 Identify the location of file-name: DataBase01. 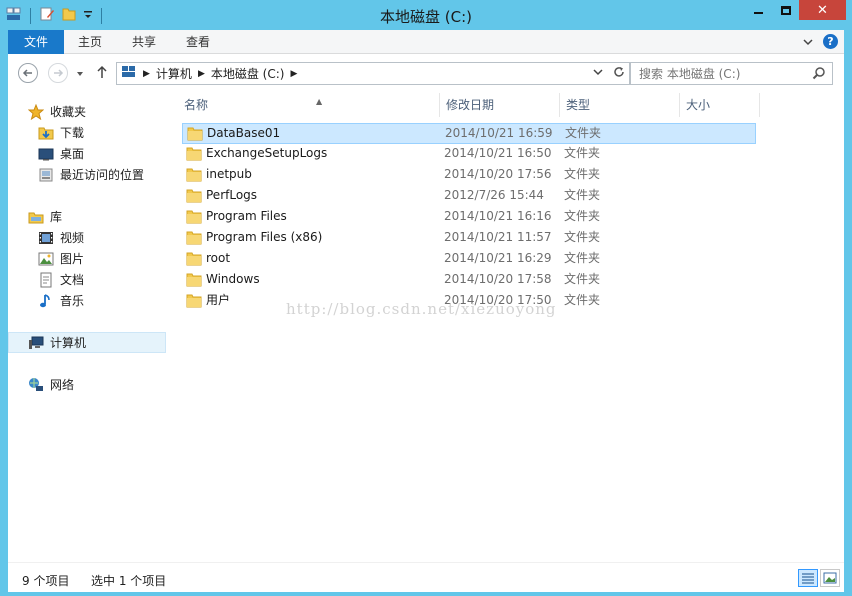
(244, 133).